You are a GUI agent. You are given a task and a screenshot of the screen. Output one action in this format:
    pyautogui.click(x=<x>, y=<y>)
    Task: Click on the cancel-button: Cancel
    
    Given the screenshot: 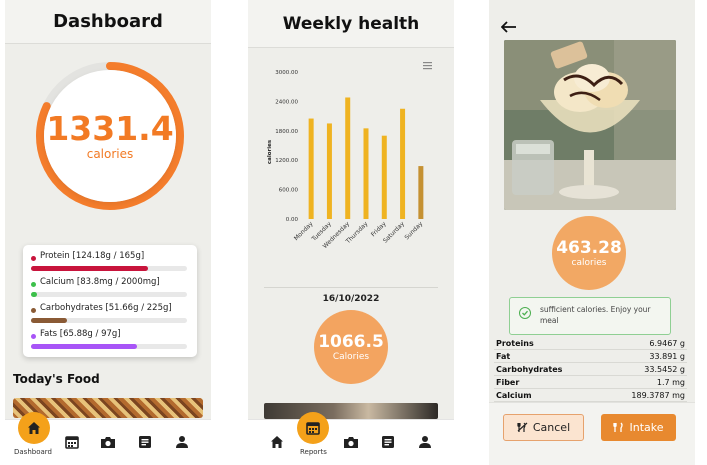 What is the action you would take?
    pyautogui.click(x=543, y=427)
    